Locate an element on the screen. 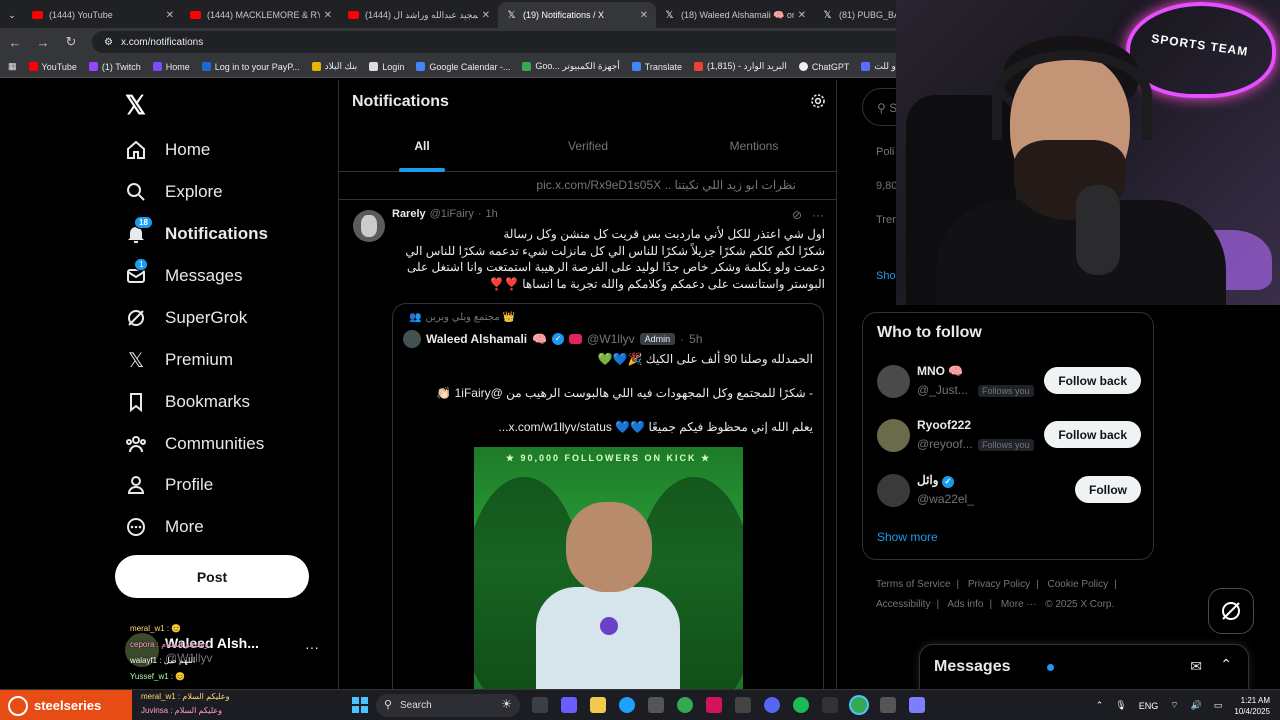 The image size is (1280, 720). author-handle: @1iFairy is located at coordinates (452, 214).